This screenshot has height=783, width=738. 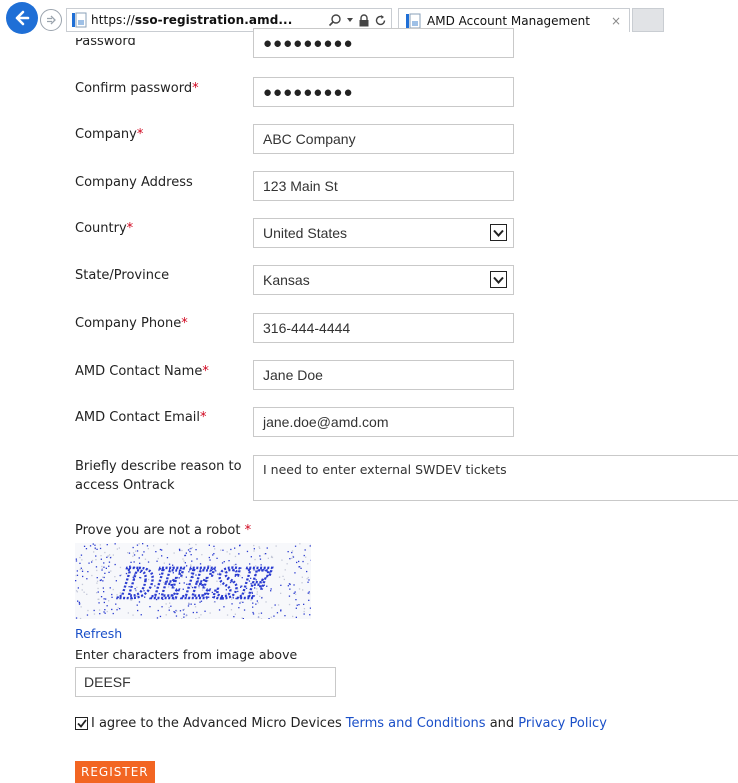 What do you see at coordinates (142, 371) in the screenshot?
I see `contact-name-label: AMD Contact Name*` at bounding box center [142, 371].